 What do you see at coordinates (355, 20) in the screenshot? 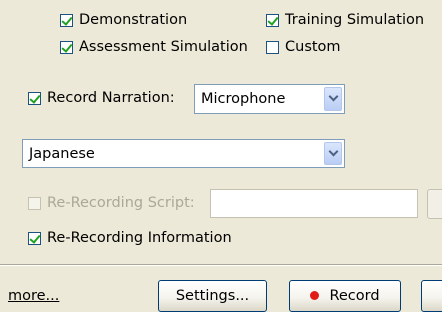
I see `training-simulation-label: Training Simulation` at bounding box center [355, 20].